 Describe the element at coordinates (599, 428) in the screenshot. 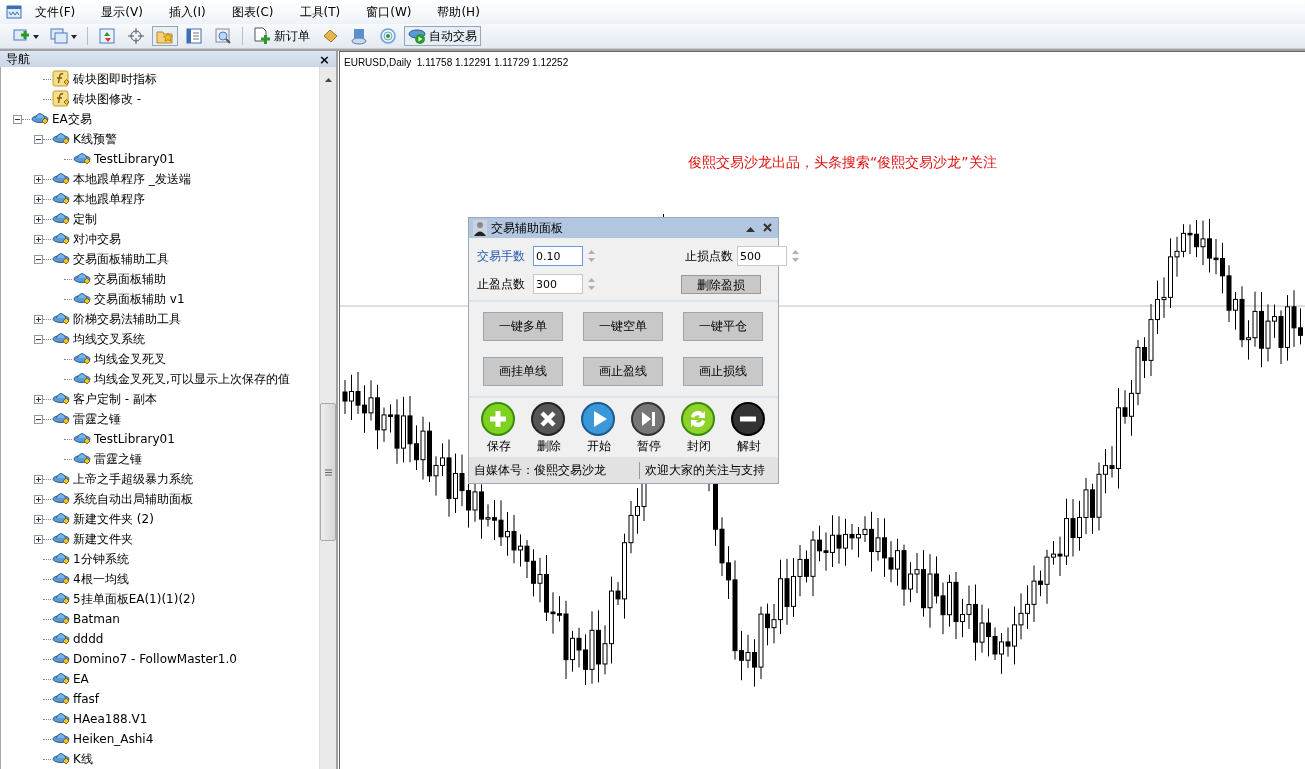

I see `round-action-button: 开始` at that location.